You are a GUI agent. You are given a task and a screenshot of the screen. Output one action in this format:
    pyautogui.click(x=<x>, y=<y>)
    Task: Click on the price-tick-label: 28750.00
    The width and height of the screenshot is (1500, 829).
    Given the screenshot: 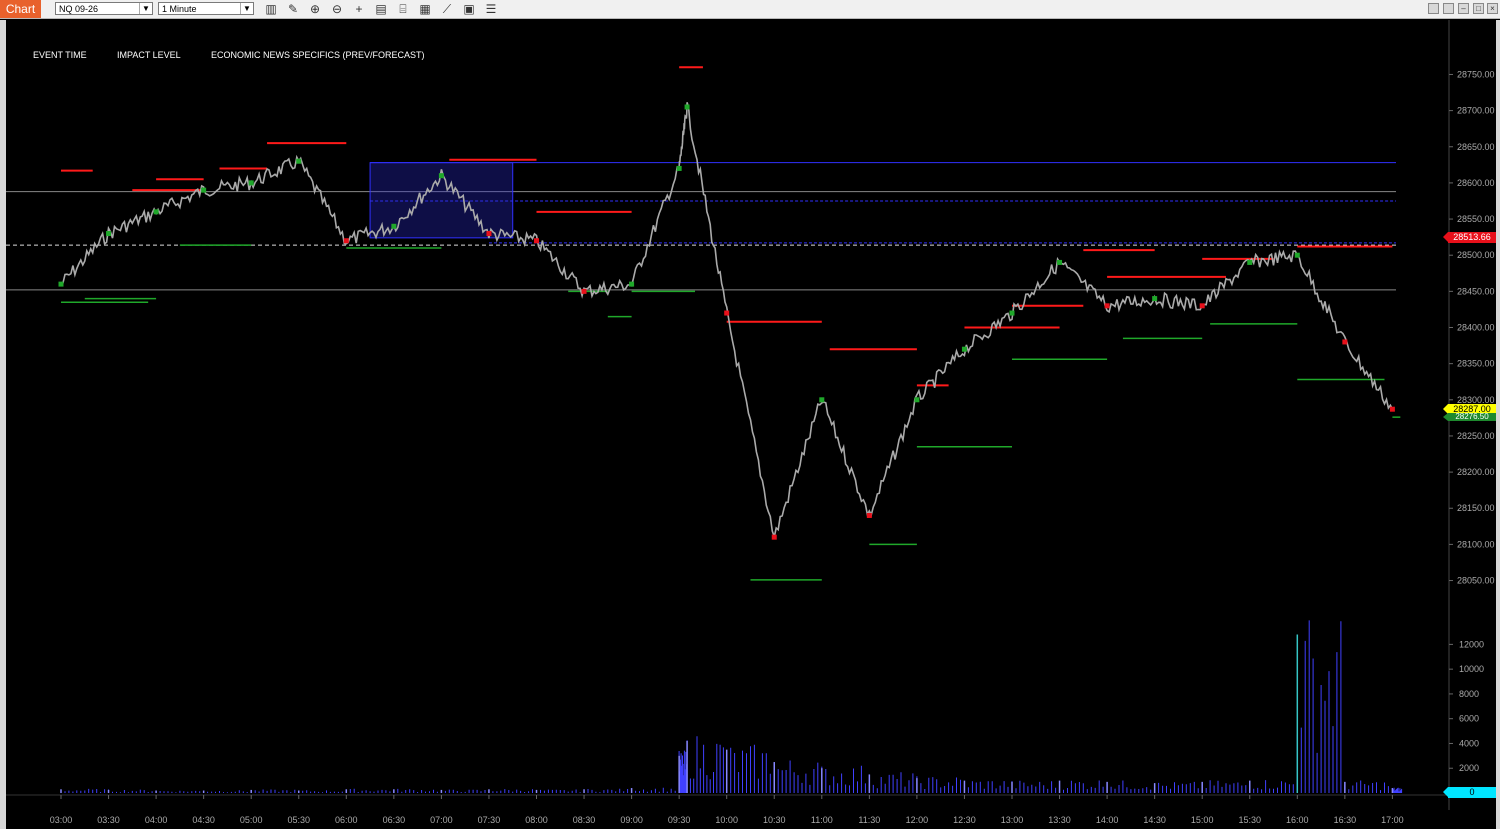 What is the action you would take?
    pyautogui.click(x=1476, y=74)
    